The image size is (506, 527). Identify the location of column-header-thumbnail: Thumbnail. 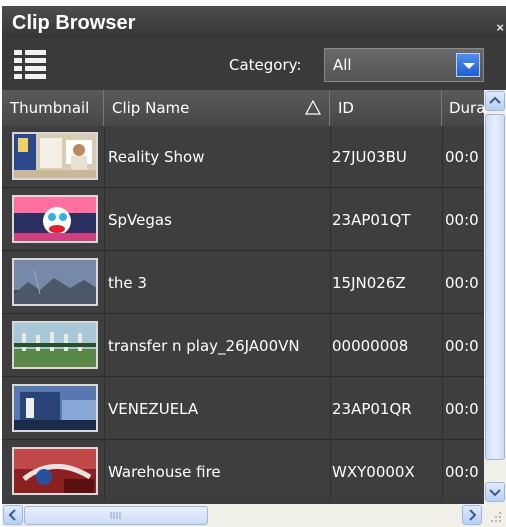
(53, 108).